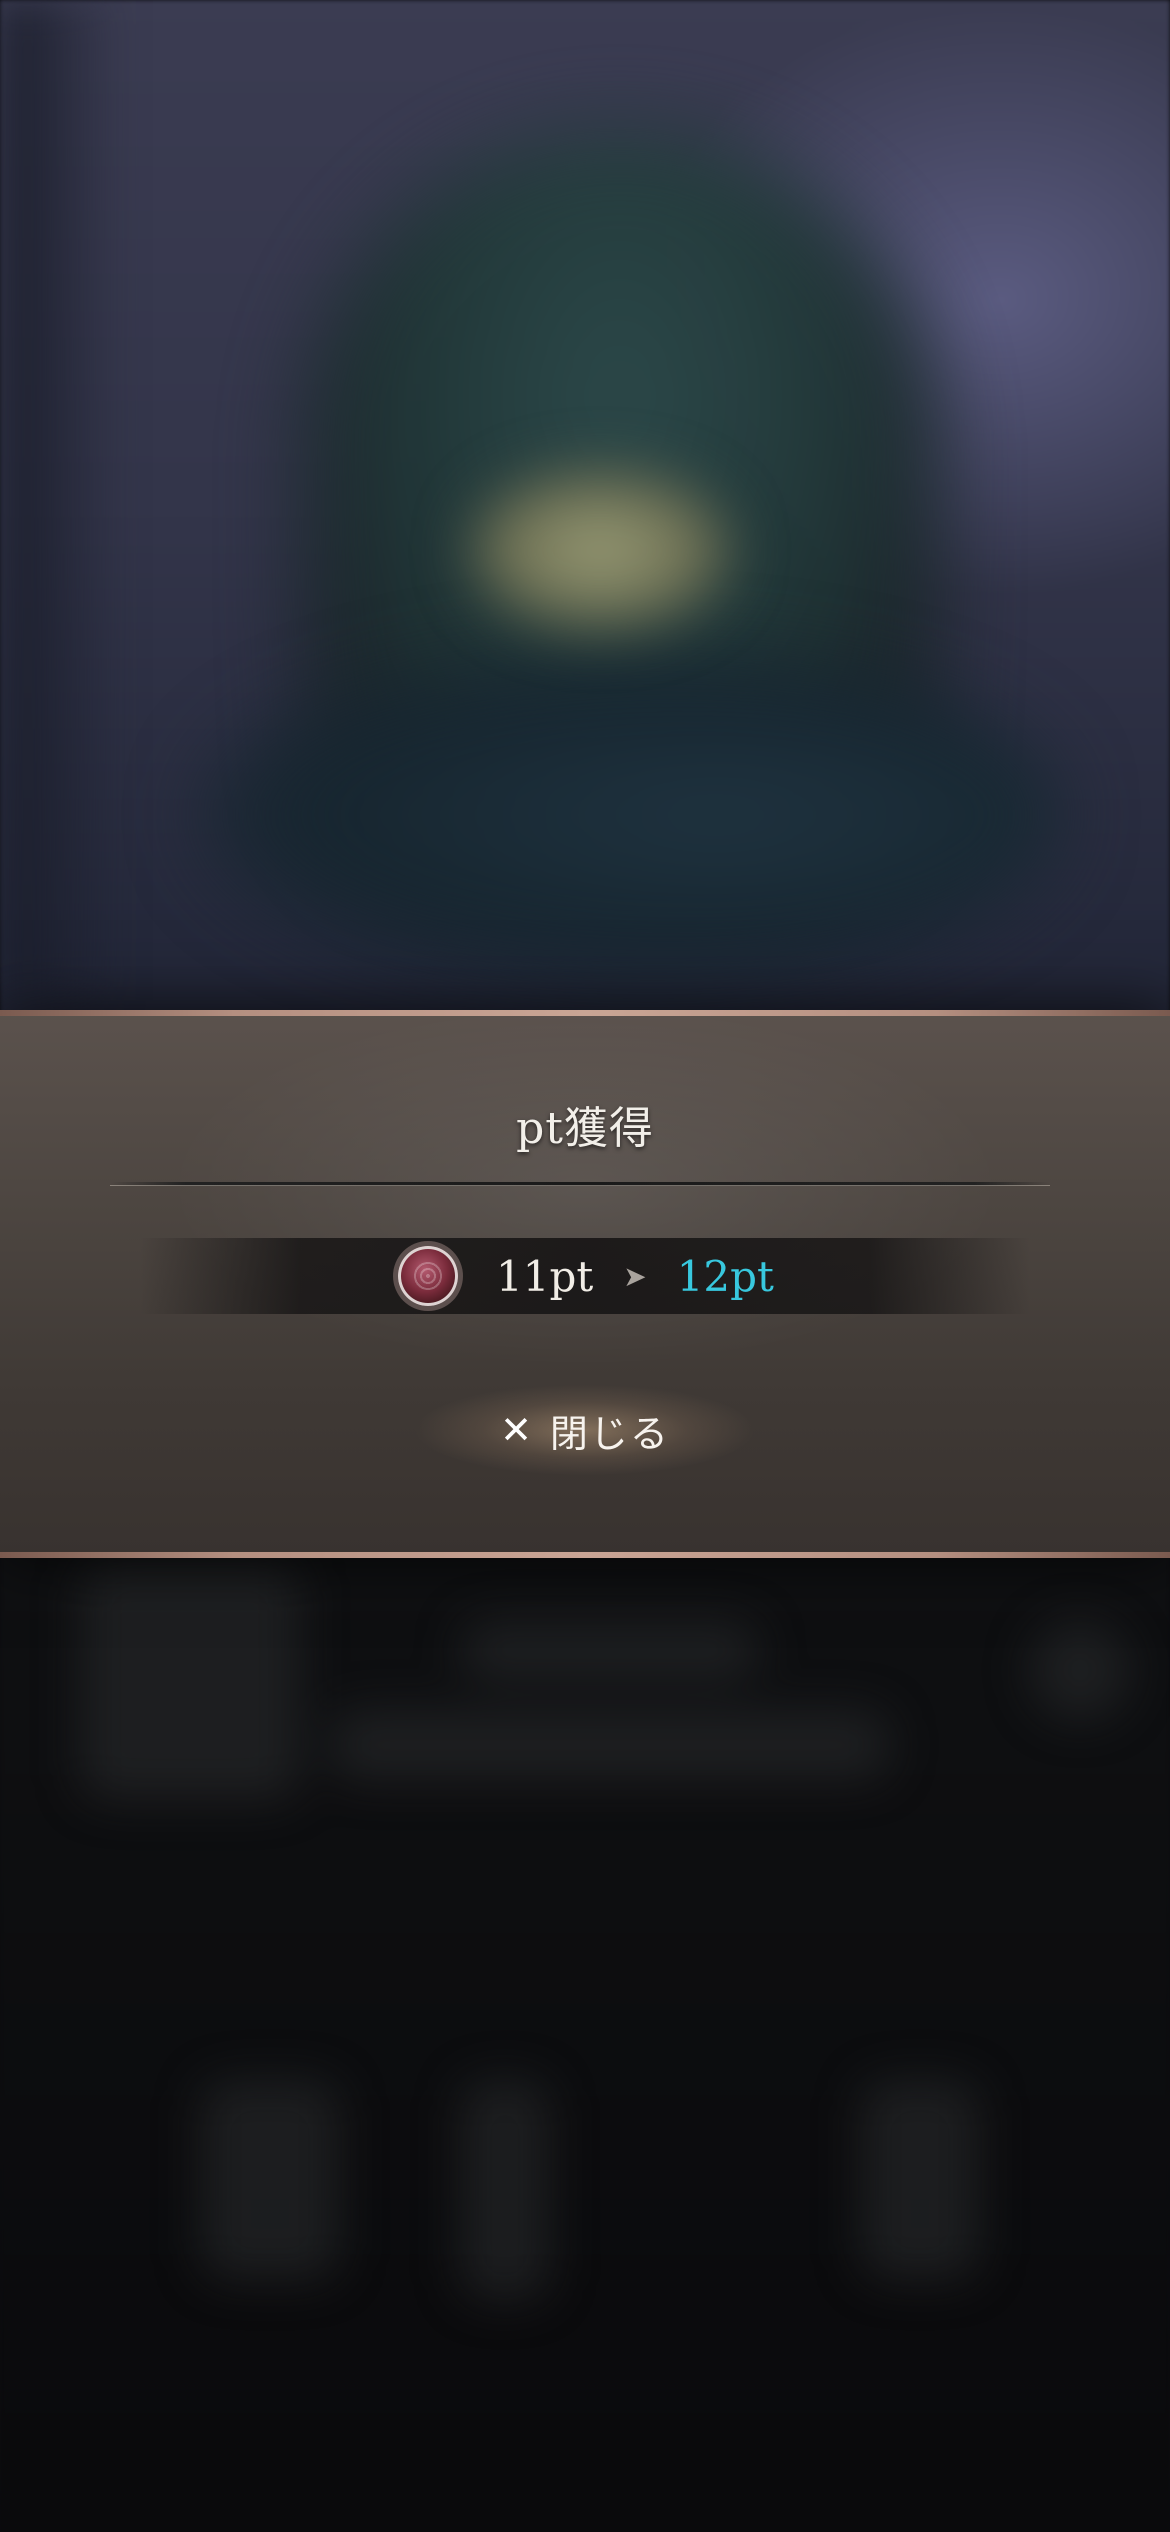 This screenshot has width=1170, height=2532. Describe the element at coordinates (585, 1128) in the screenshot. I see `dialog-title: pt獲得` at that location.